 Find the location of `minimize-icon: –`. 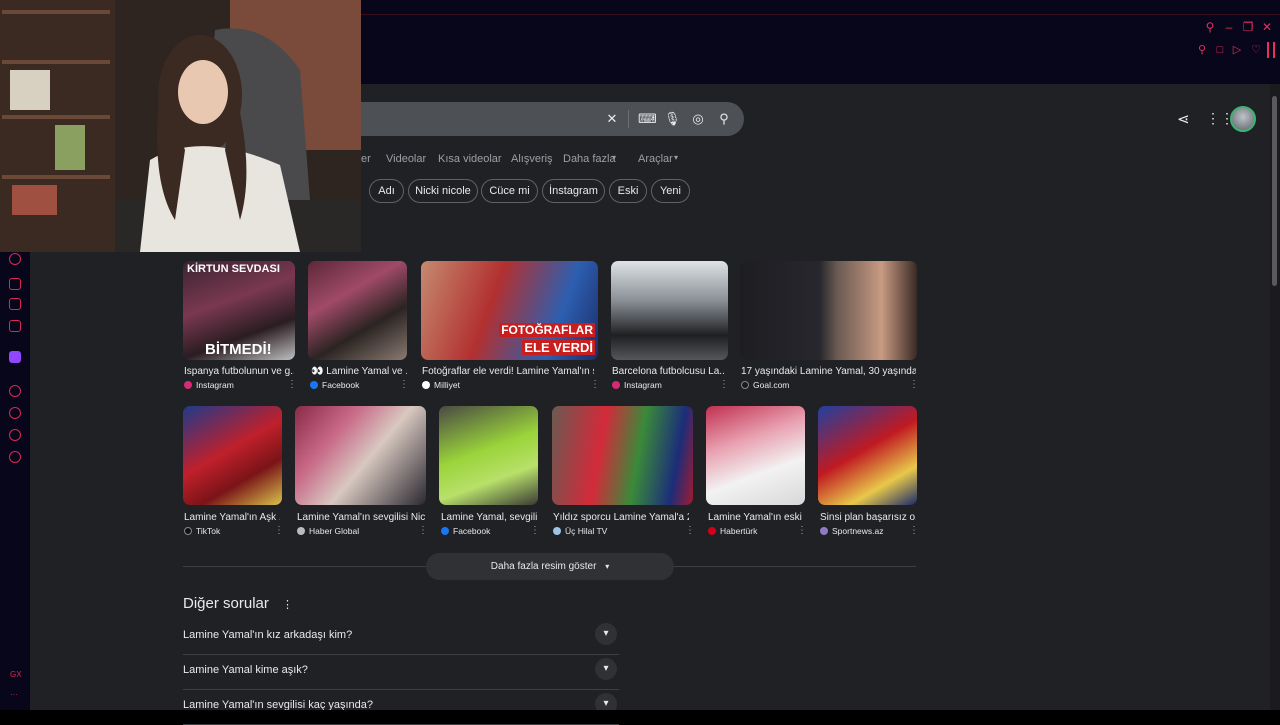

minimize-icon: – is located at coordinates (1229, 27).